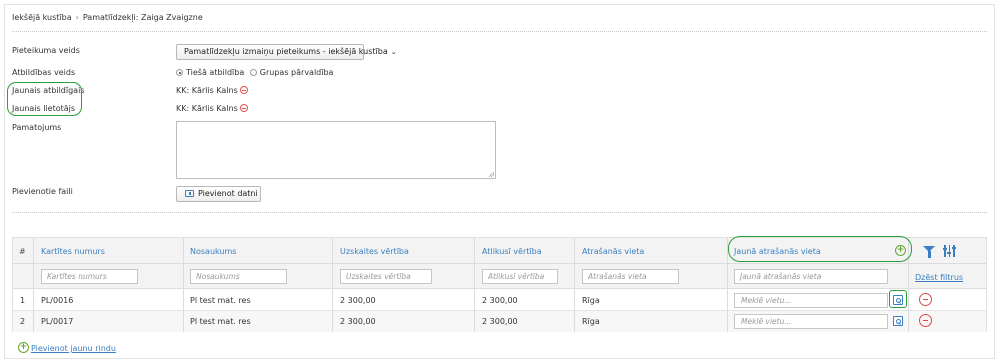  I want to click on chevron-down-icon: ⌄, so click(393, 52).